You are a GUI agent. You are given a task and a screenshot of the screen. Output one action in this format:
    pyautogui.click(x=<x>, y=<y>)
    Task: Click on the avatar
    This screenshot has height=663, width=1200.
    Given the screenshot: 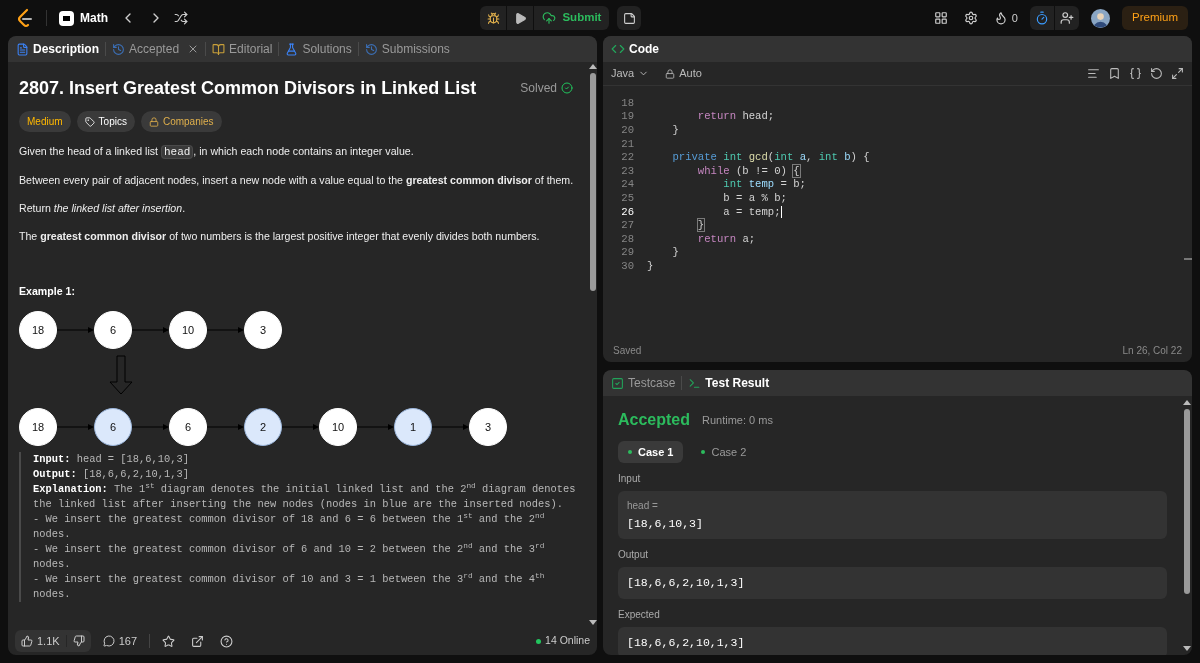 What is the action you would take?
    pyautogui.click(x=1100, y=18)
    